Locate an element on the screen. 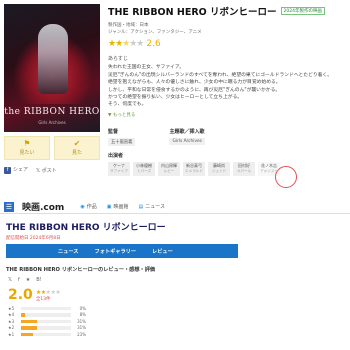 The image size is (350, 350). more-link: ▼ もっと見る is located at coordinates (227, 115).